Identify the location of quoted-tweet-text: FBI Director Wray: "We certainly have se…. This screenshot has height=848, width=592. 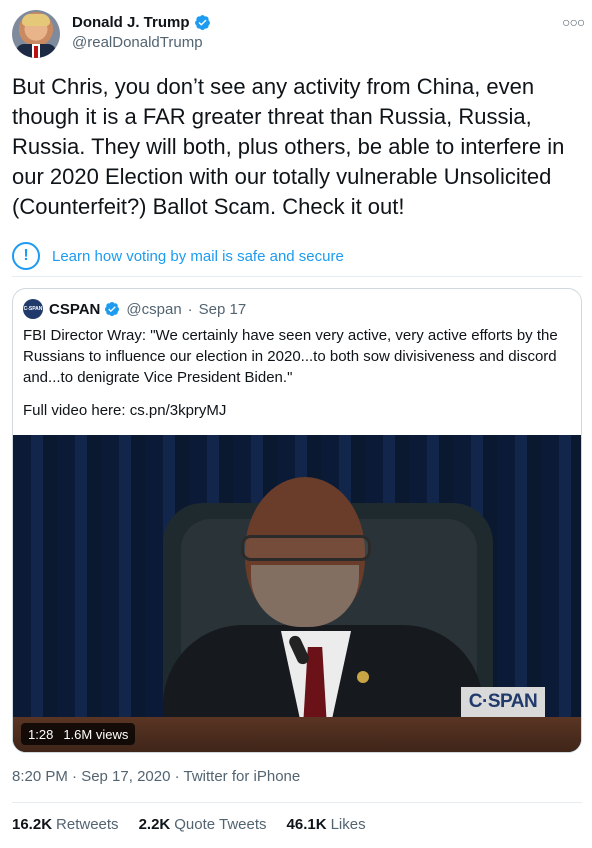
(290, 356).